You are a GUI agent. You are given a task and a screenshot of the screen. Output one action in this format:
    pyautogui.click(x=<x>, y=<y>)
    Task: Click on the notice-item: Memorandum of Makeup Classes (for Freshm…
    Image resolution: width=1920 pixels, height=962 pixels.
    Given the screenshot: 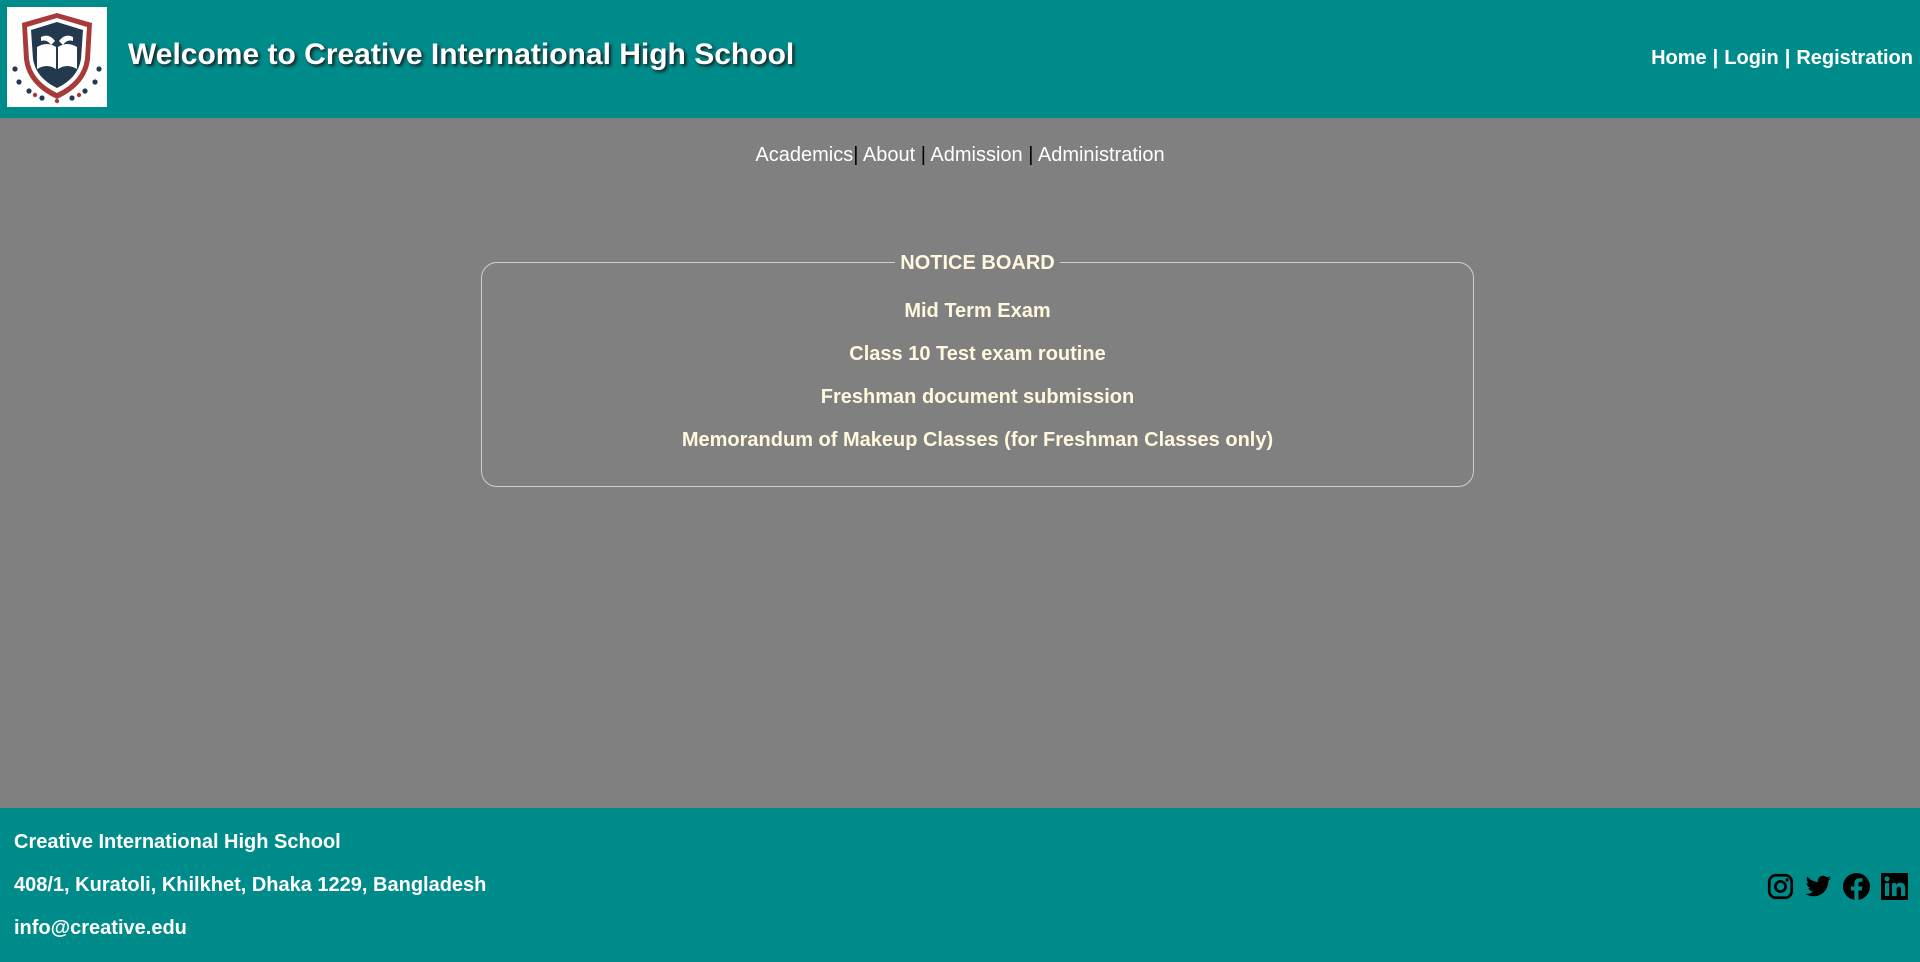 What is the action you would take?
    pyautogui.click(x=977, y=449)
    